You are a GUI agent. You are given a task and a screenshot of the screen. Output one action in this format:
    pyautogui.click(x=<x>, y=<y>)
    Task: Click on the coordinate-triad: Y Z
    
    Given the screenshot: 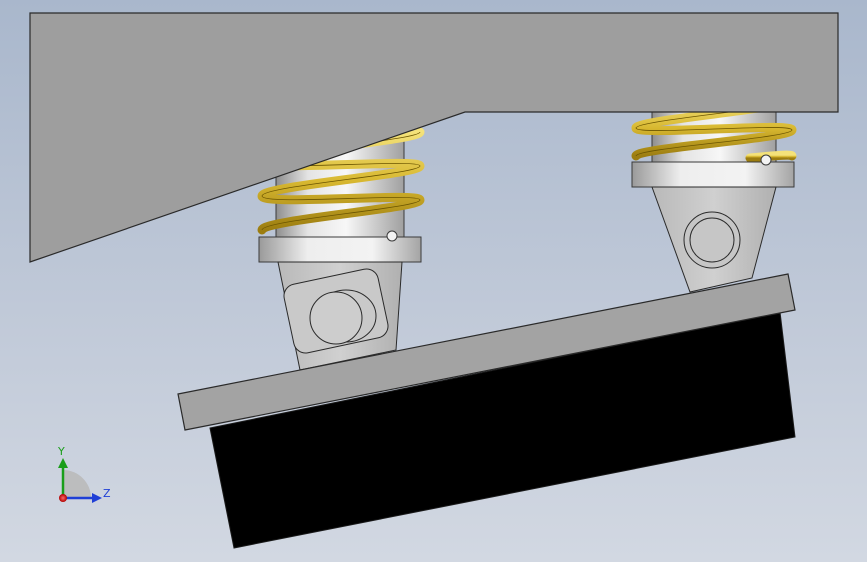 What is the action you would take?
    pyautogui.click(x=84, y=474)
    